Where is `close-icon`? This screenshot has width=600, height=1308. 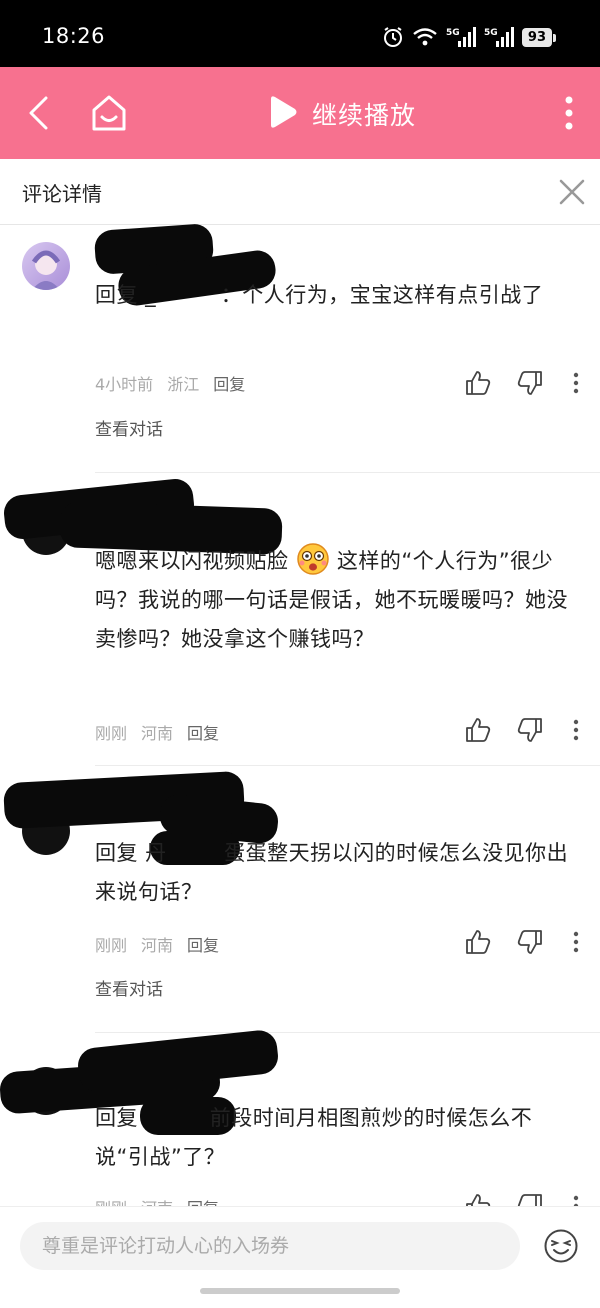
close-icon is located at coordinates (572, 192).